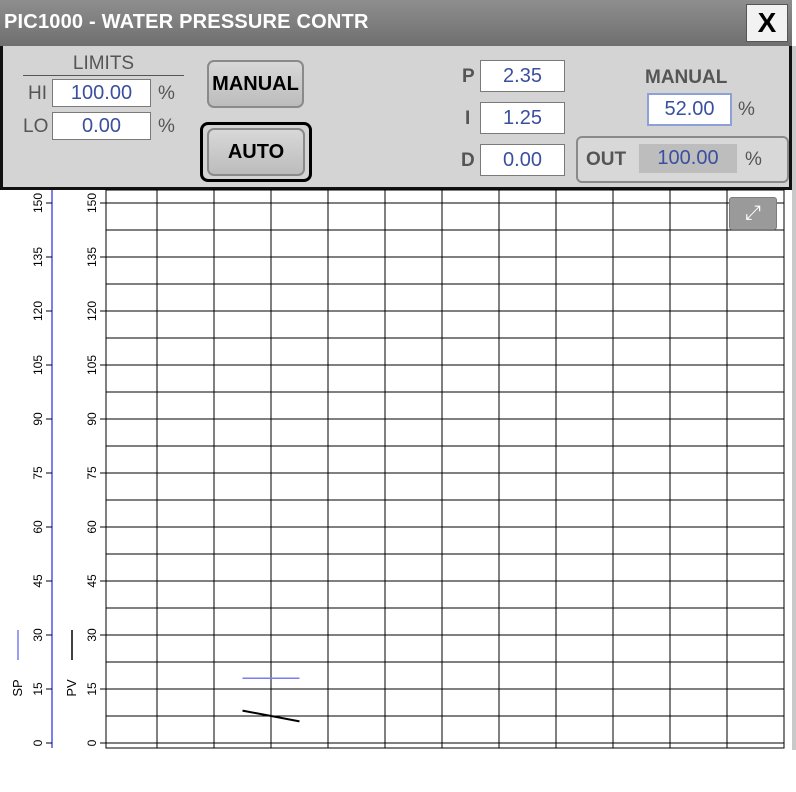 The image size is (796, 792). I want to click on limits-header: LIMITS, so click(103, 63).